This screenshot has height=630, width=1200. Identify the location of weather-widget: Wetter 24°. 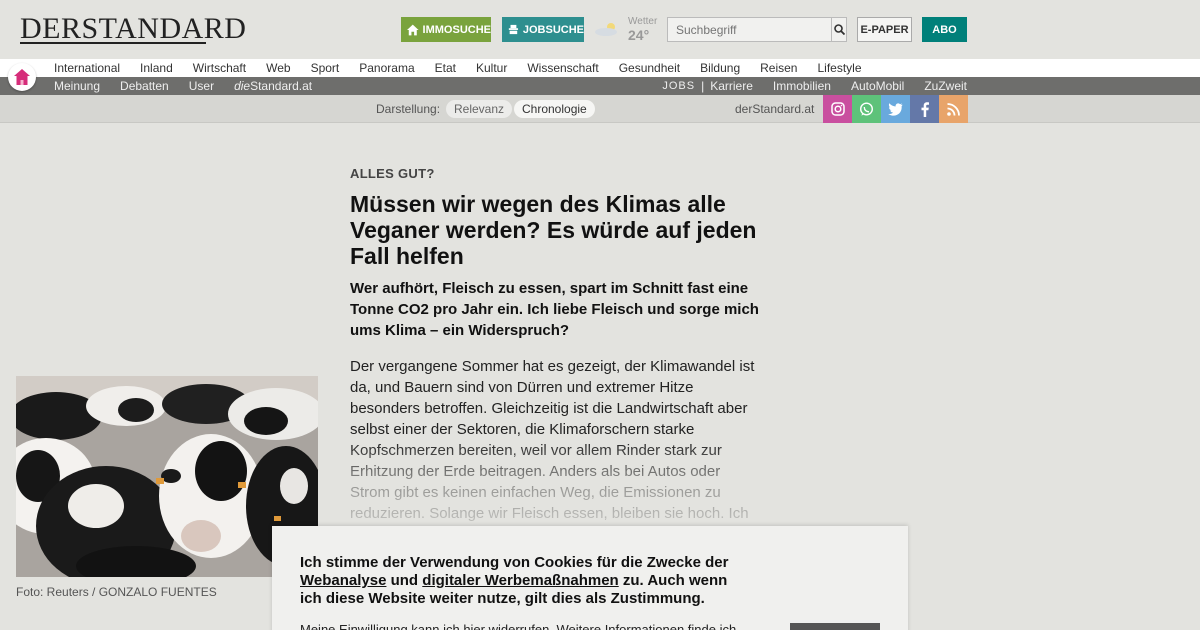
(629, 30).